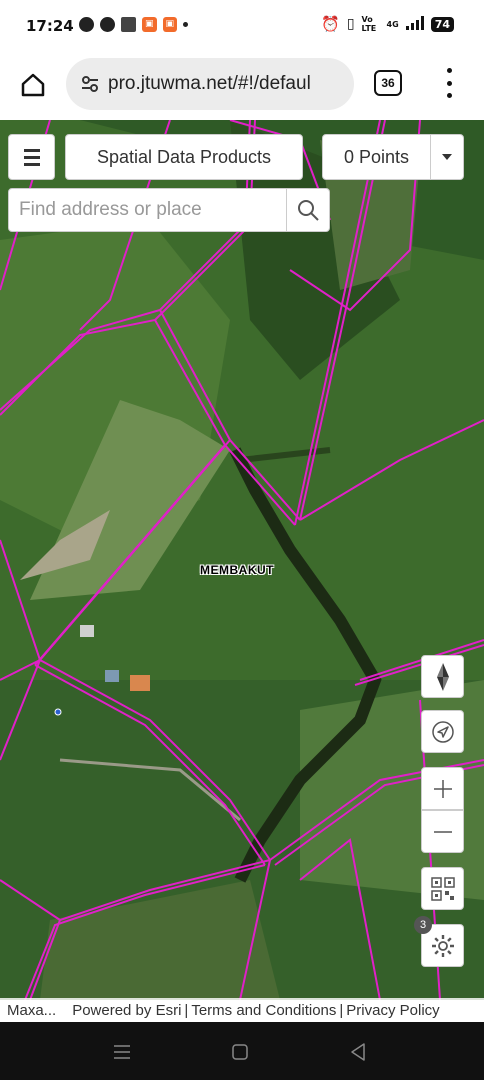 This screenshot has width=484, height=1080. I want to click on status-icons-right: ⏰ ▯ Vo LTE 4G 74, so click(387, 24).